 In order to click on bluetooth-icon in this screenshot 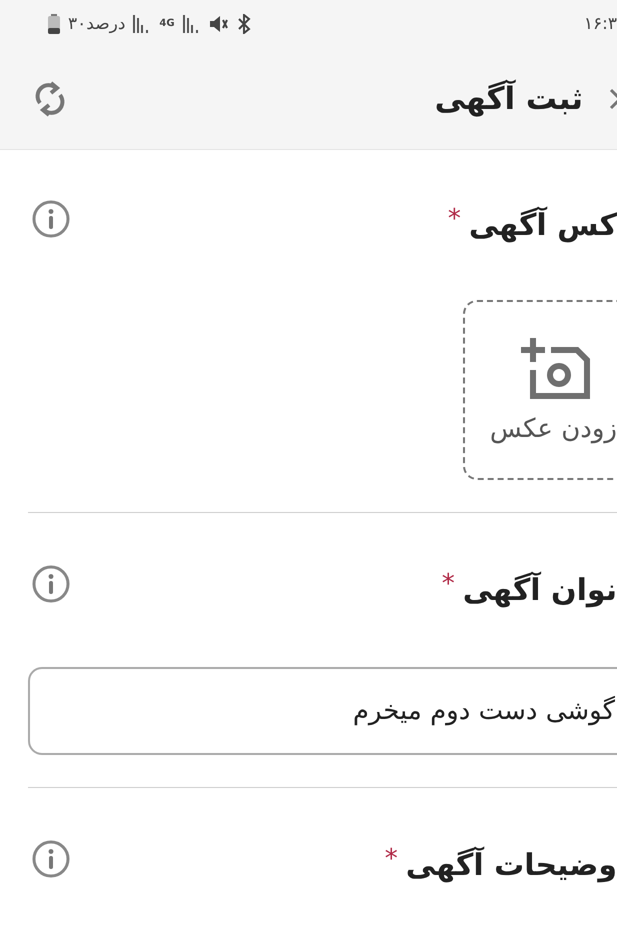, I will do `click(243, 24)`.